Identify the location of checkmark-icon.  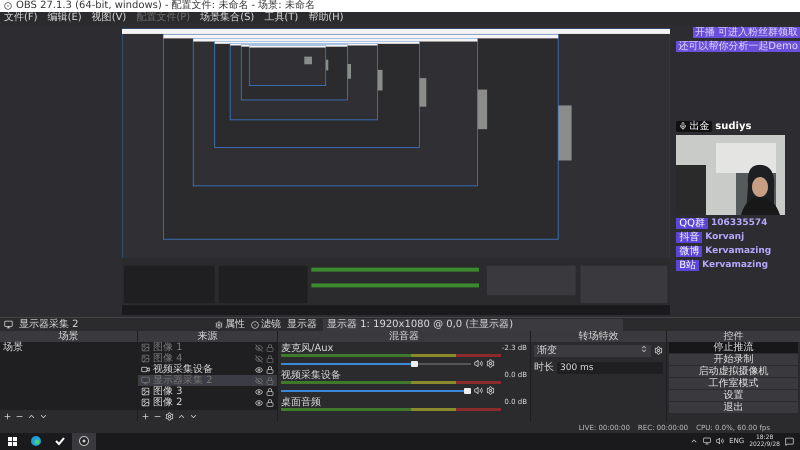
(60, 441).